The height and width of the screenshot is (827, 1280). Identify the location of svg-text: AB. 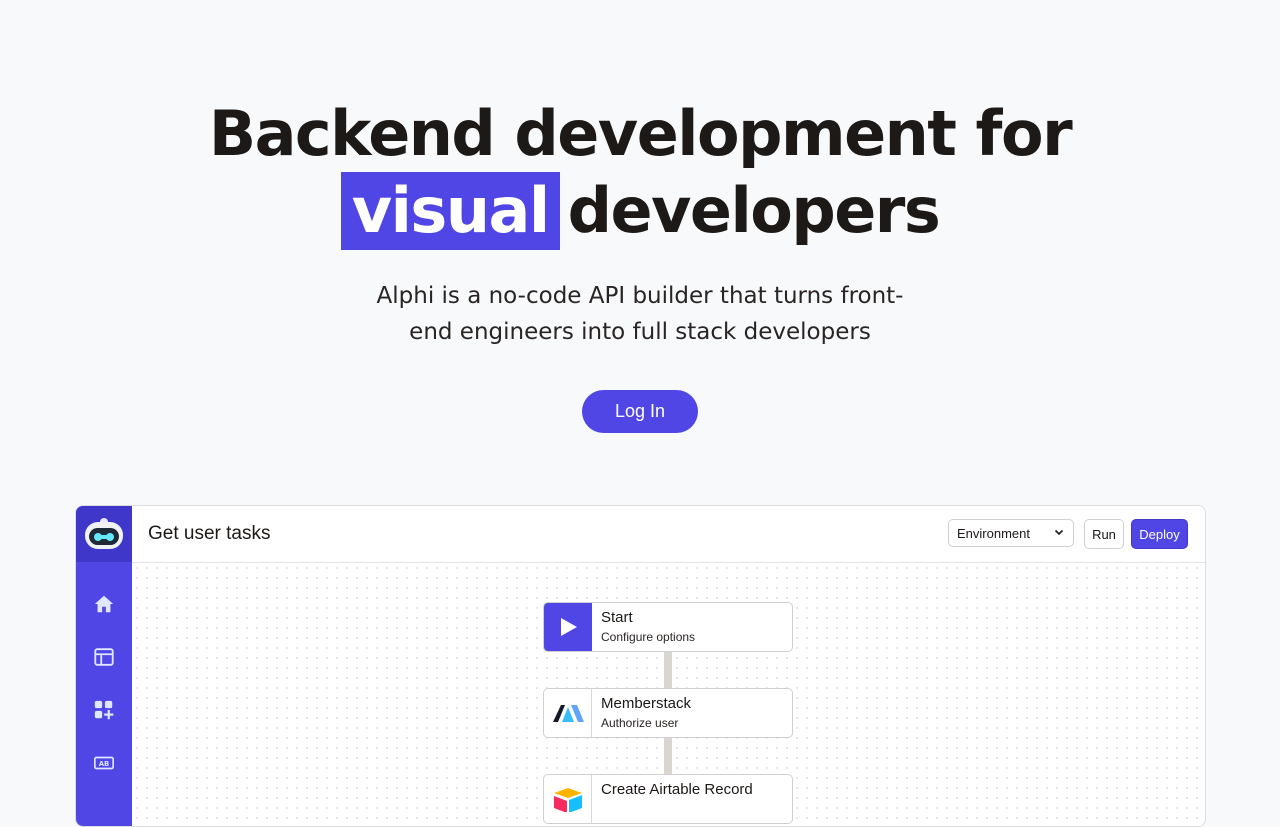
(104, 764).